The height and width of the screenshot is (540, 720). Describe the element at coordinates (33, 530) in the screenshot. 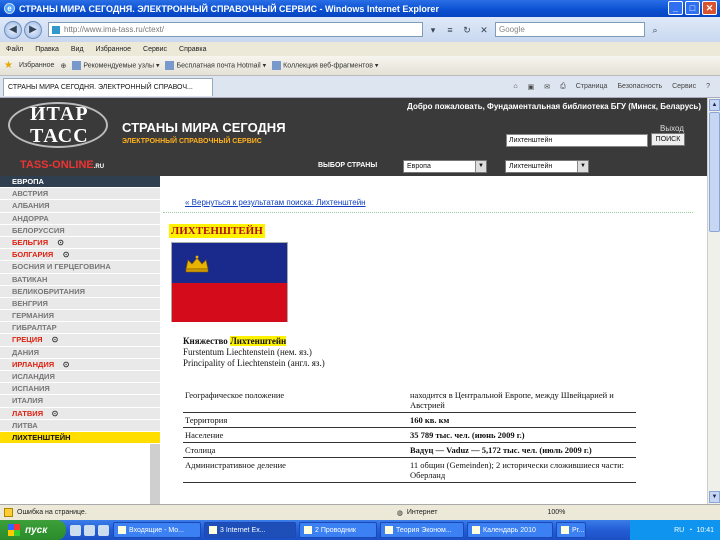

I see `start-button: пуск` at that location.